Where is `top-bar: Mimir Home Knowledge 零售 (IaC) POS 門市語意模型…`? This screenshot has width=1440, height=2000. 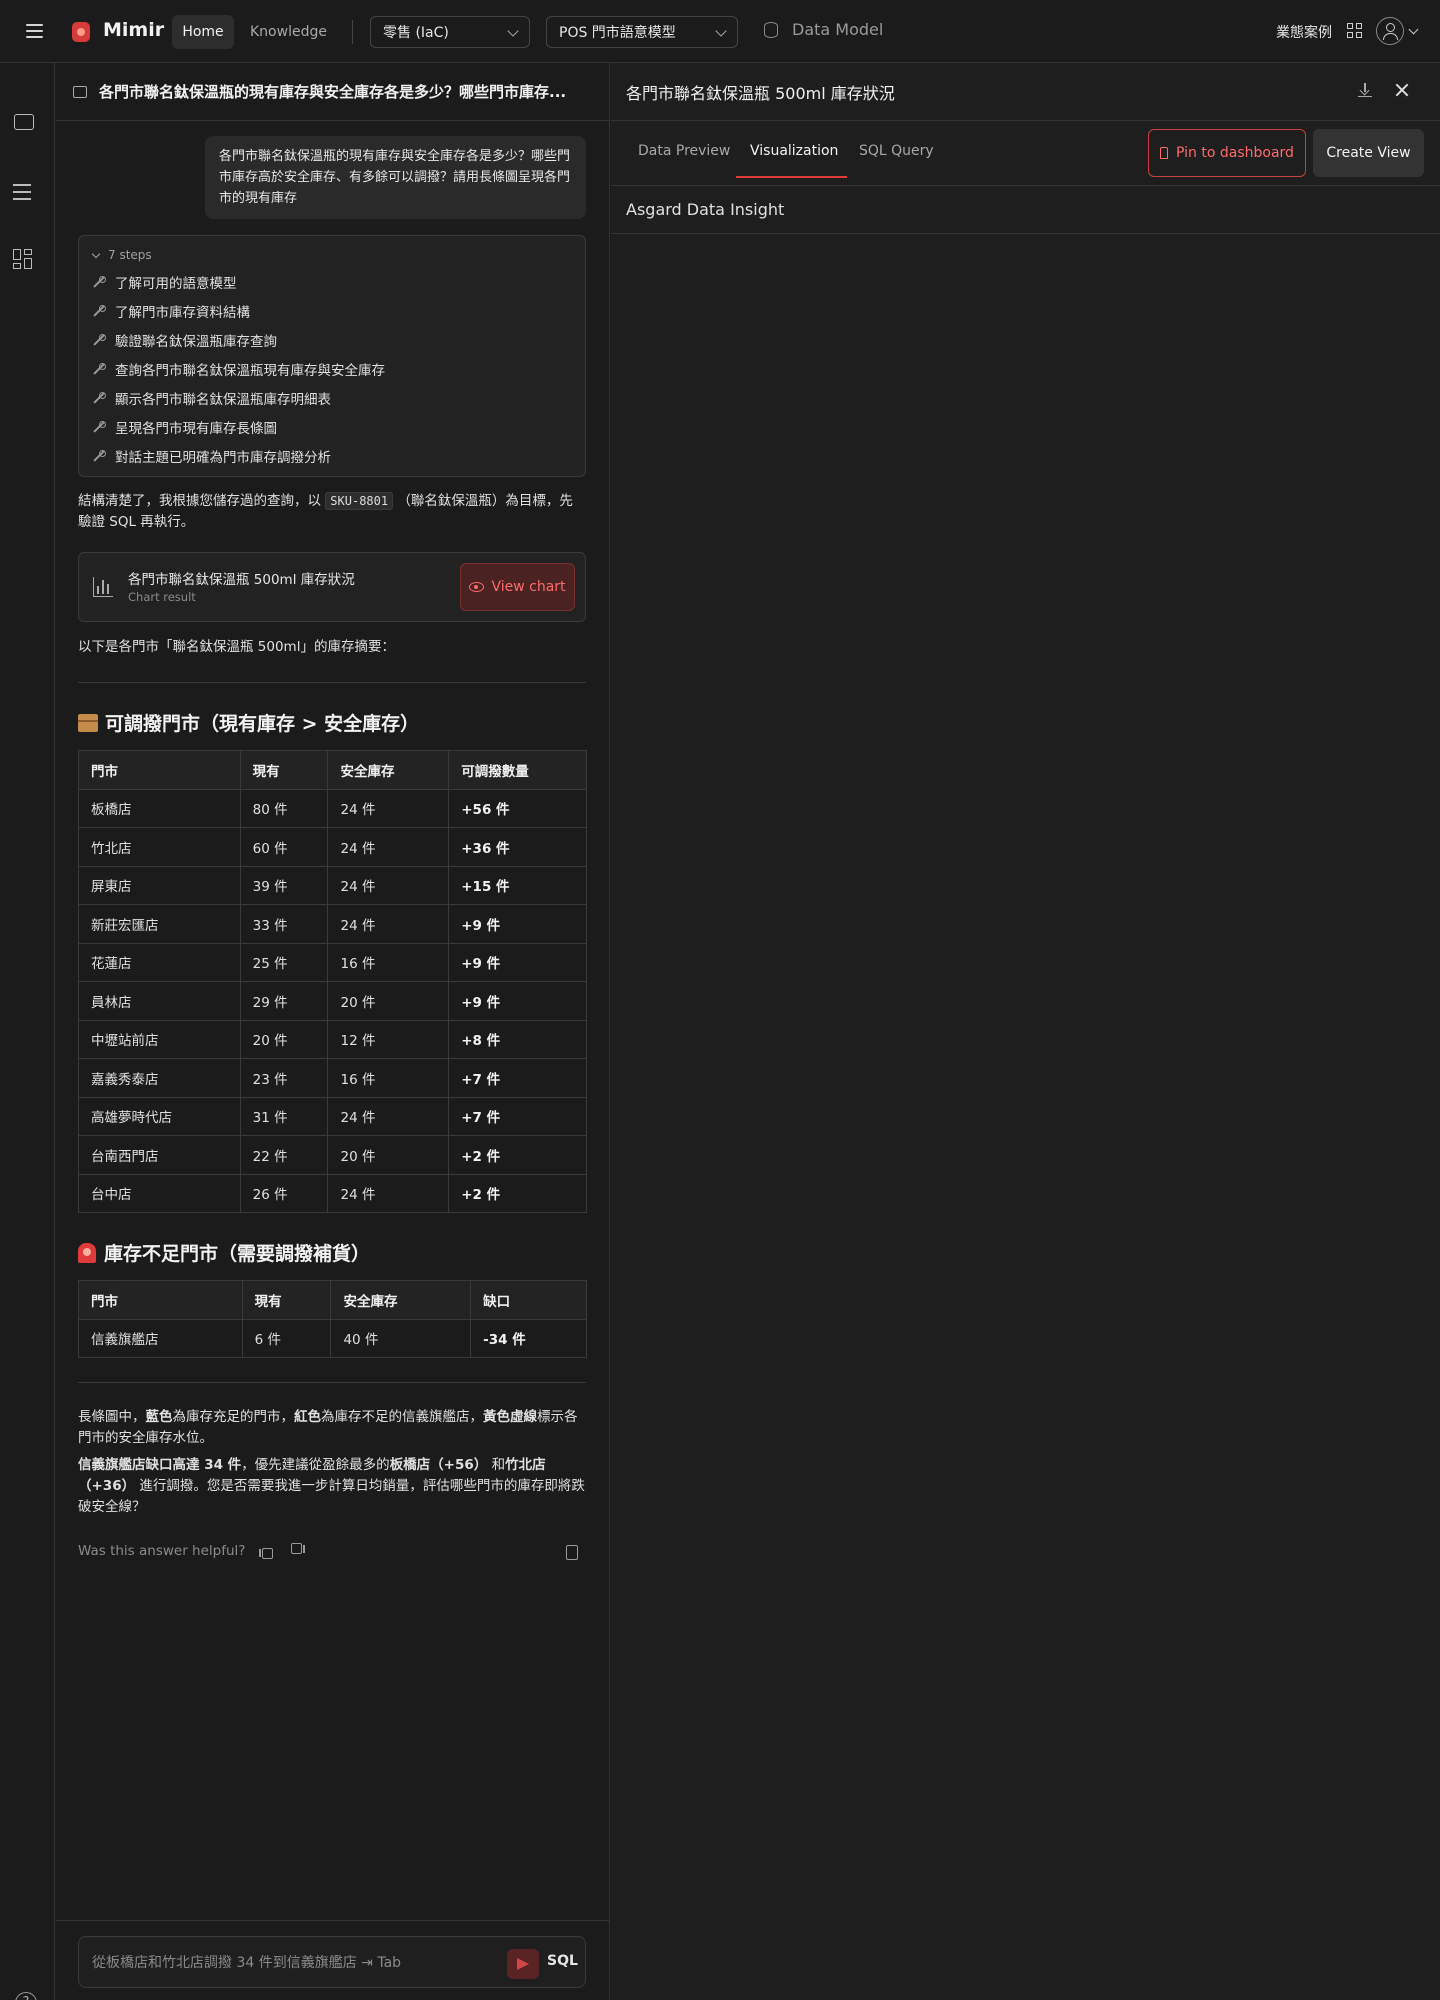 top-bar: Mimir Home Knowledge 零售 (IaC) POS 門市語意模型… is located at coordinates (720, 31).